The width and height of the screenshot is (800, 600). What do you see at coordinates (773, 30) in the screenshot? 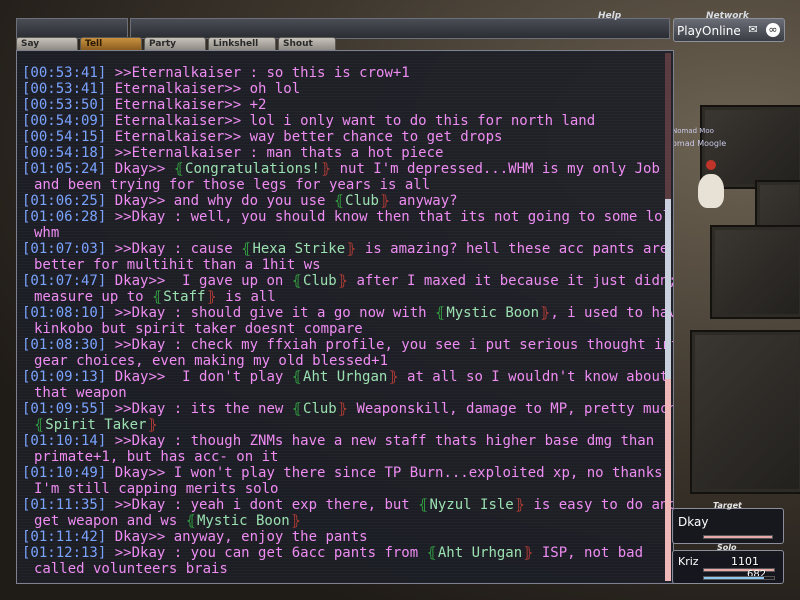
I see `chat-bubble-icon: ∞` at bounding box center [773, 30].